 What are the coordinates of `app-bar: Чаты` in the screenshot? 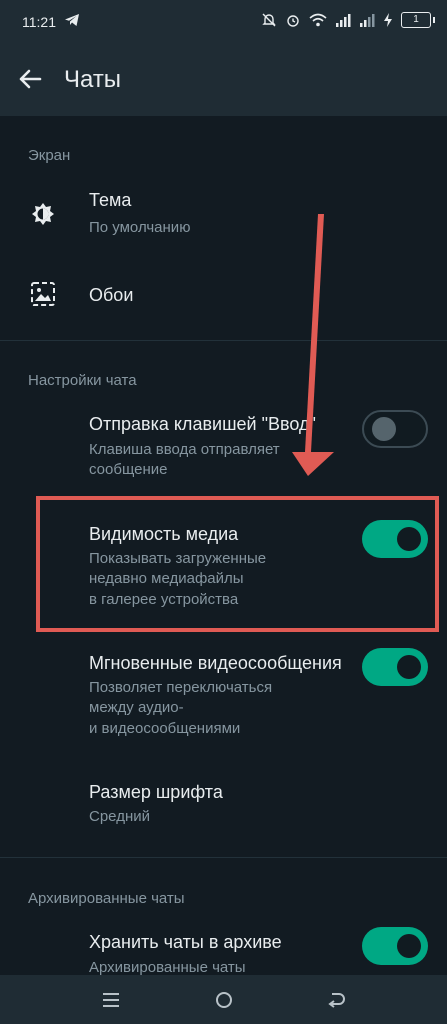 It's located at (223, 80).